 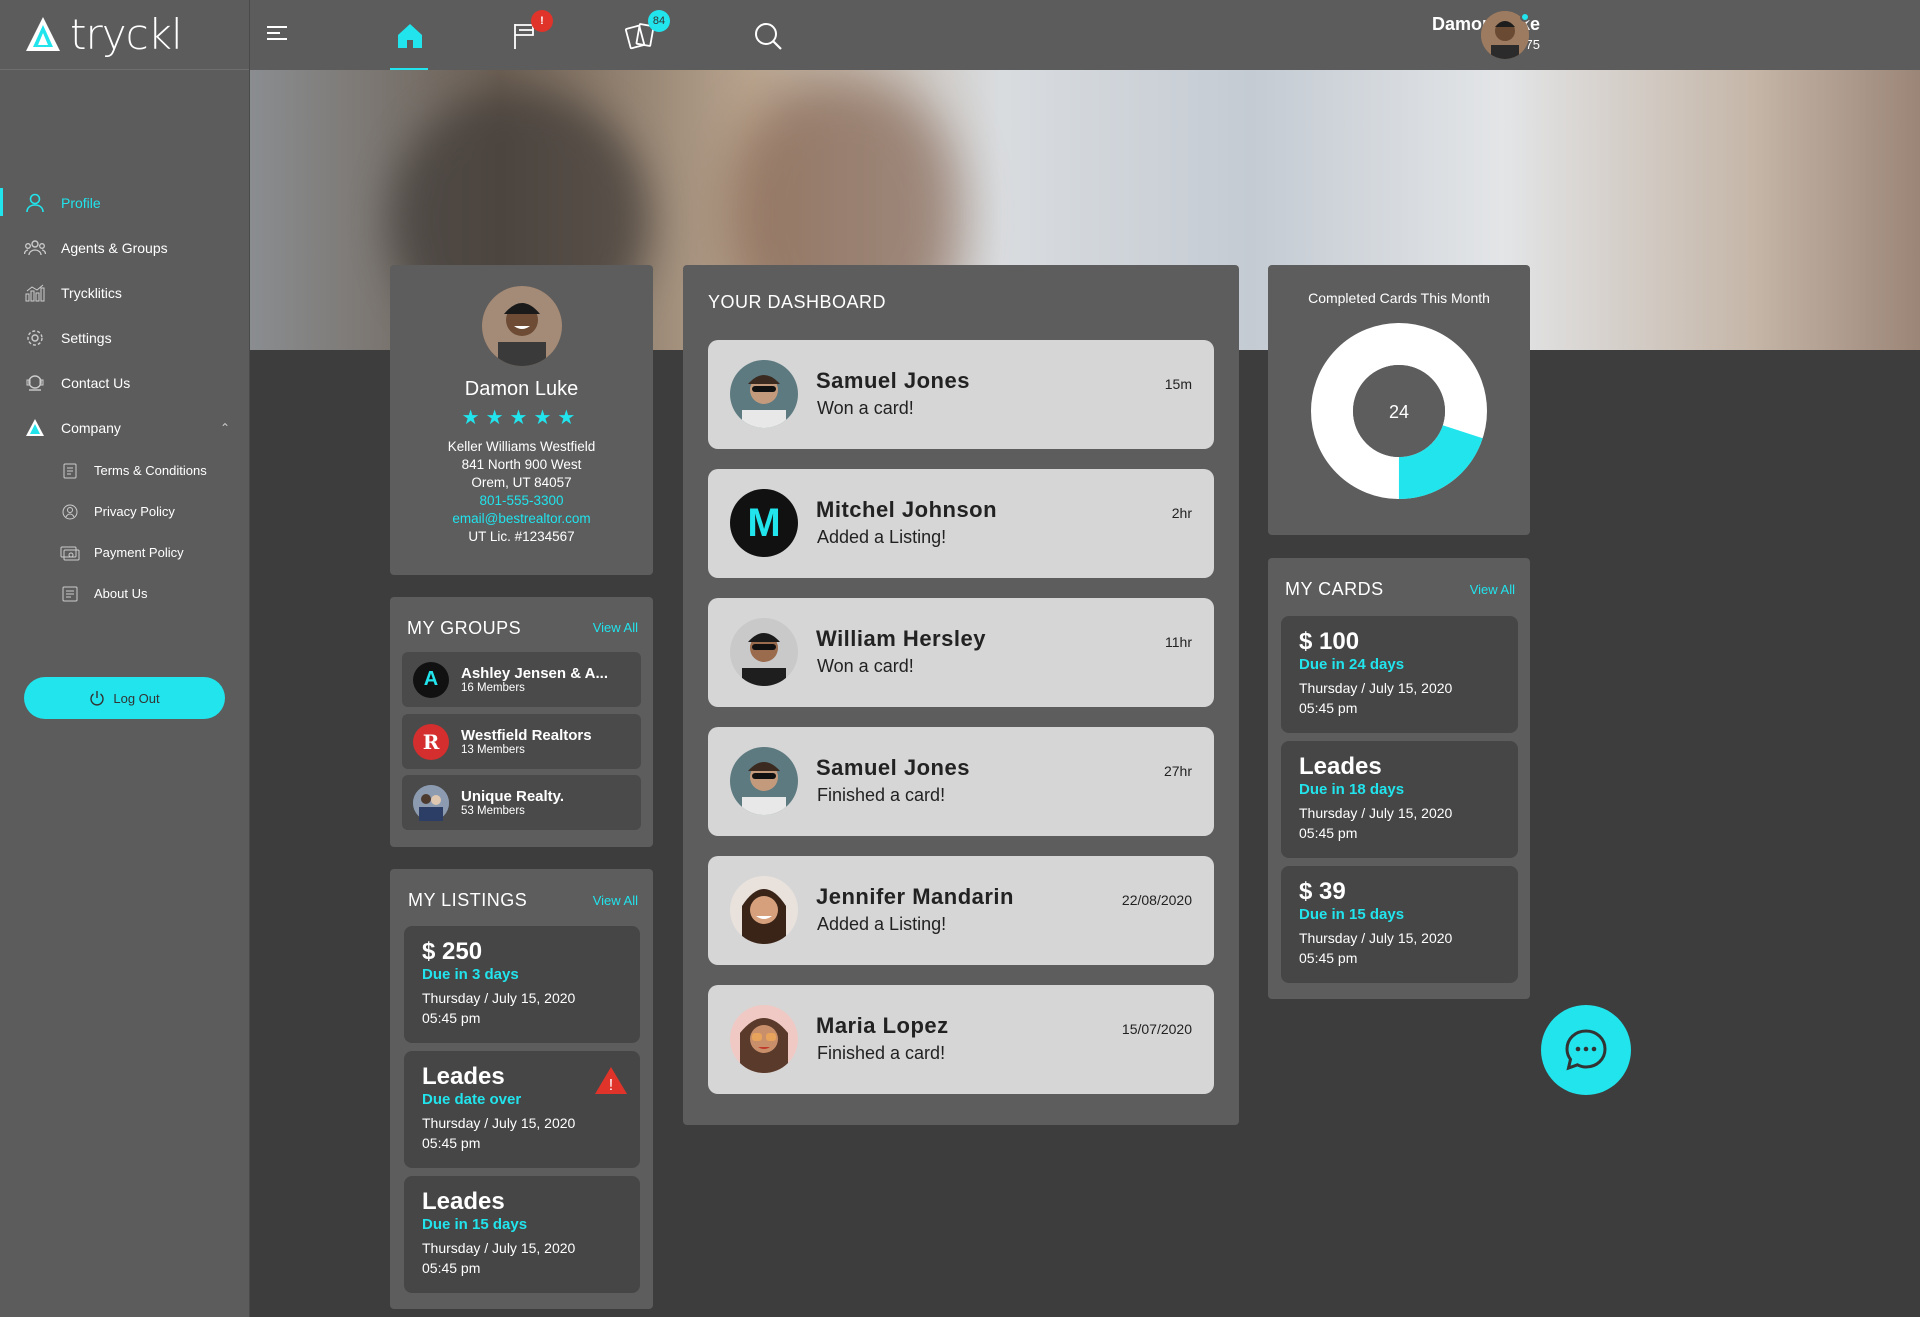 What do you see at coordinates (1178, 384) in the screenshot?
I see `feed-time: 15m` at bounding box center [1178, 384].